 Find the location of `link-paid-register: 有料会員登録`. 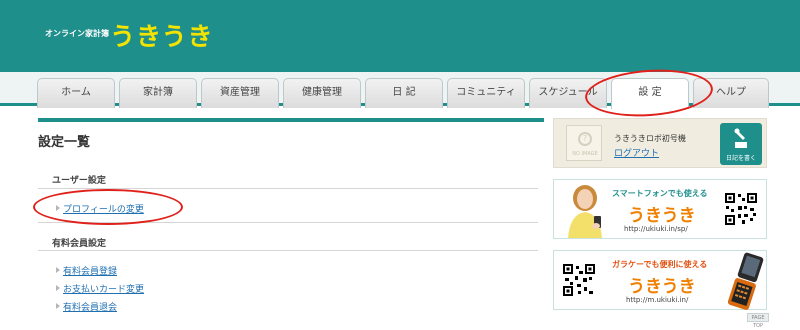

link-paid-register: 有料会員登録 is located at coordinates (90, 270).